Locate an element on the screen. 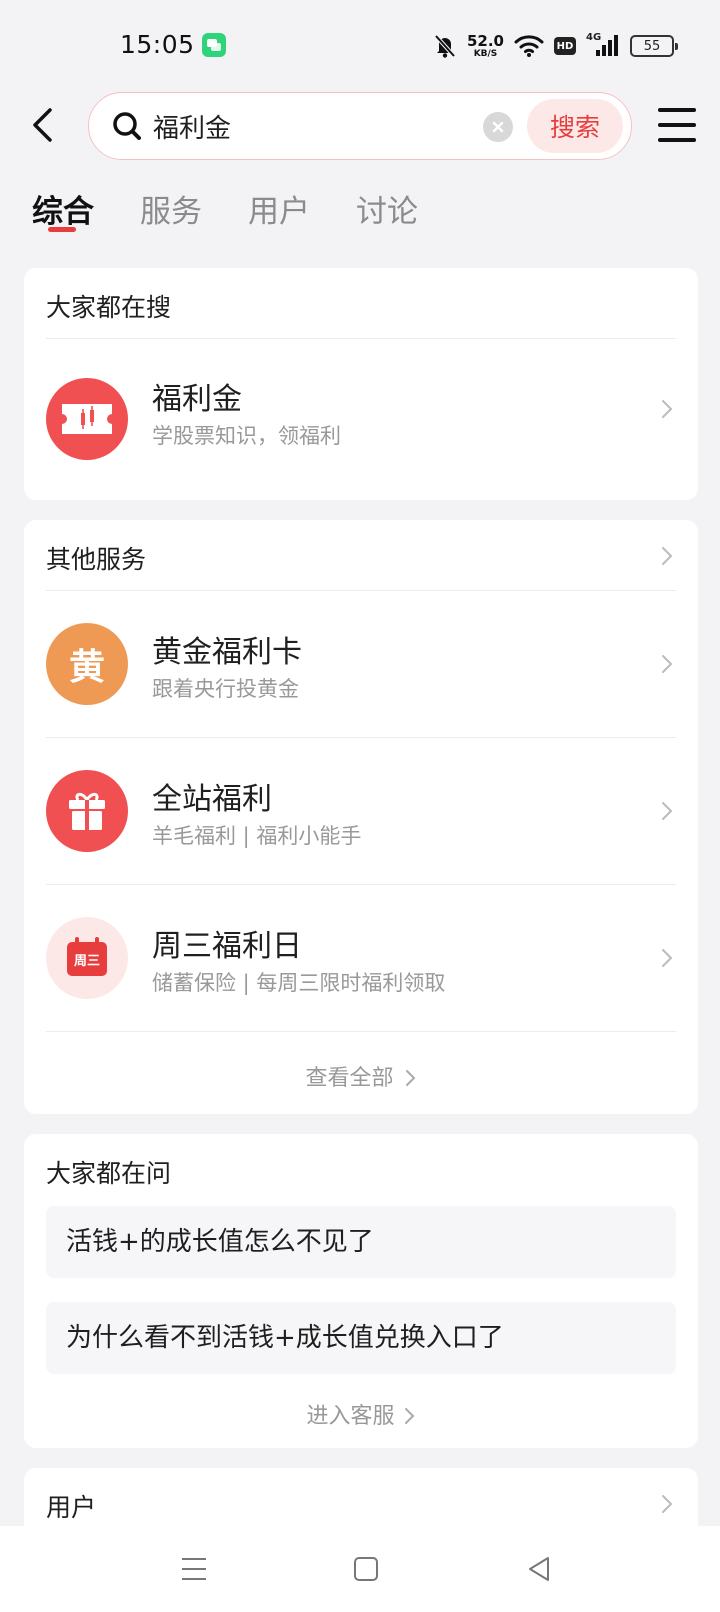  service-item-subtitle: 储蓄保险 | 每周三限时福利领取 is located at coordinates (299, 983).